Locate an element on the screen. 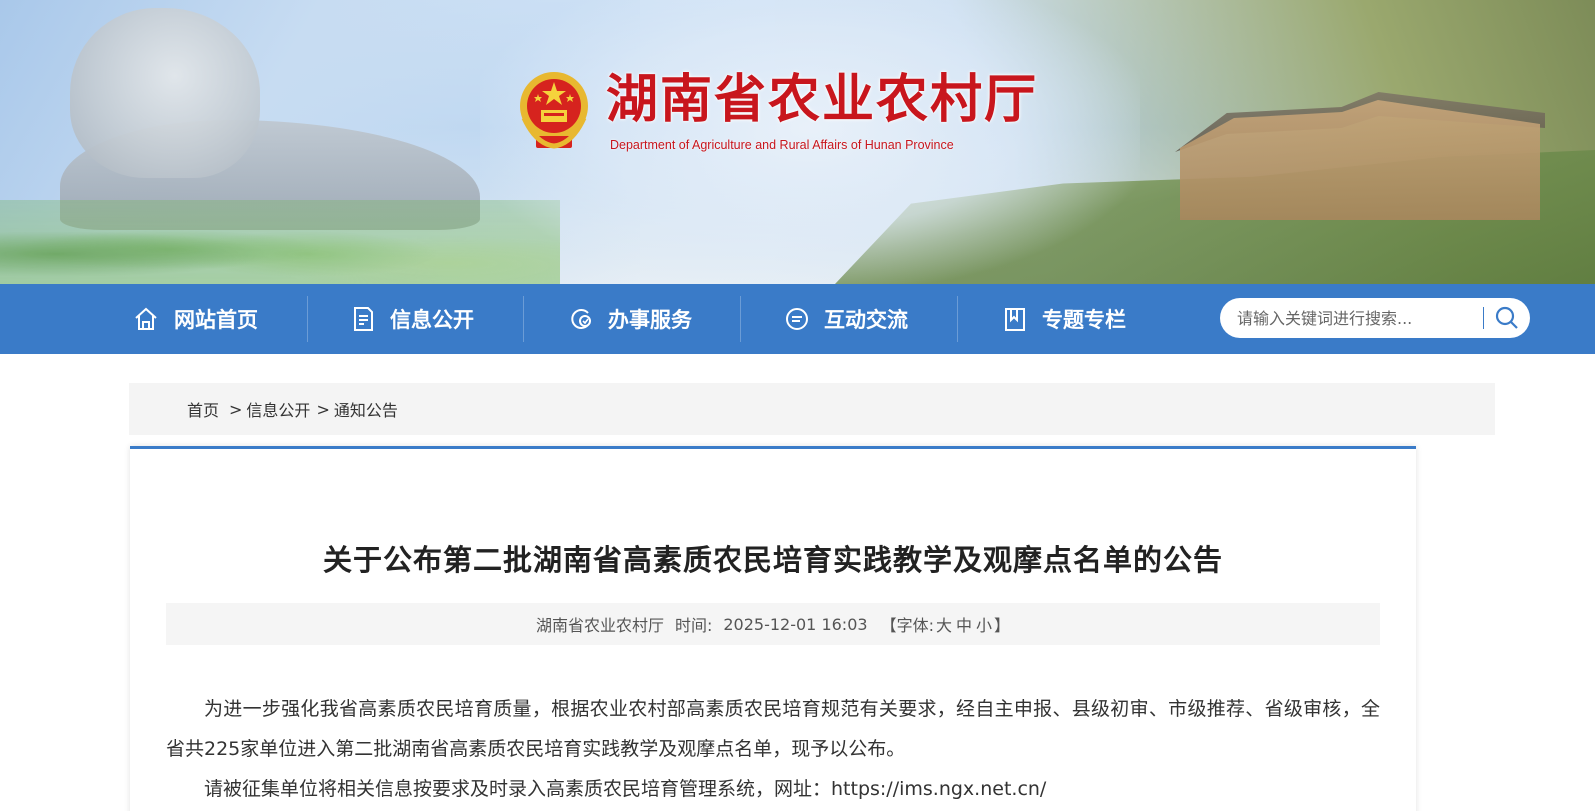 Image resolution: width=1595 pixels, height=811 pixels. article-time: 2025-12-01 16:03 is located at coordinates (795, 624).